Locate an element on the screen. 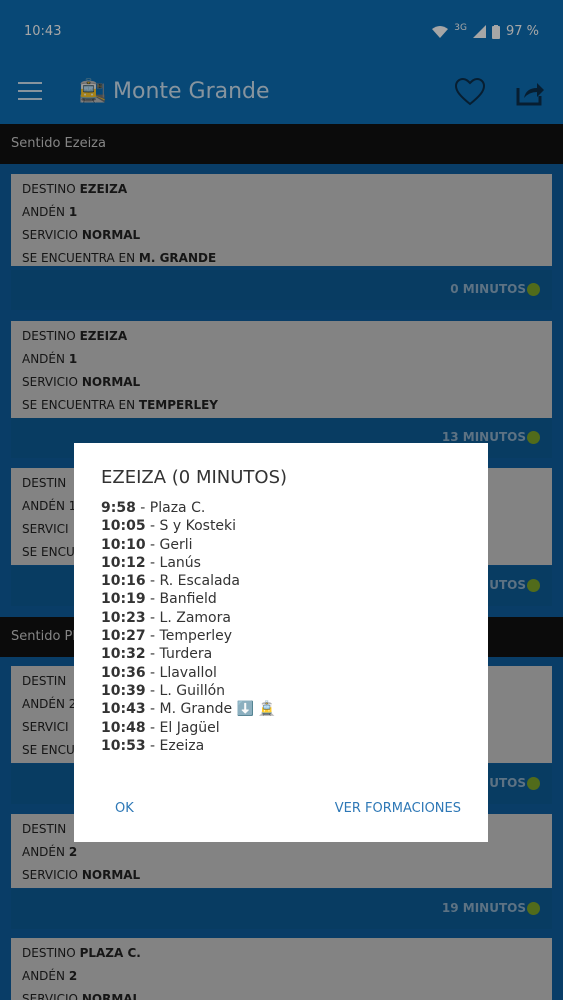 Image resolution: width=563 pixels, height=1000 pixels. list-item: 10:27 - Temperley is located at coordinates (166, 636).